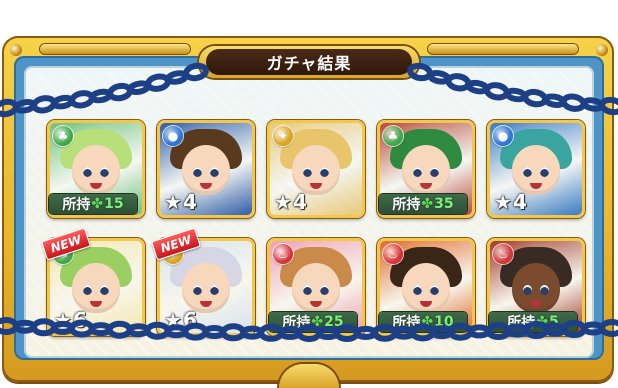  What do you see at coordinates (334, 322) in the screenshot?
I see `owned-count: 25` at bounding box center [334, 322].